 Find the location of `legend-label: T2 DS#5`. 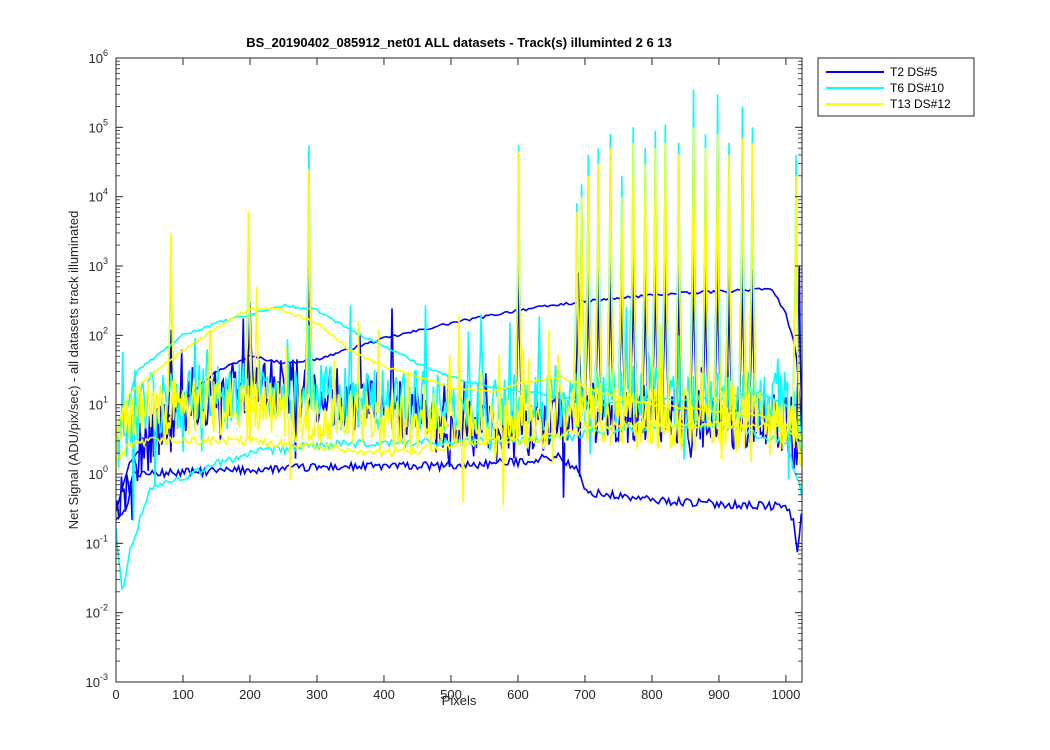

legend-label: T2 DS#5 is located at coordinates (914, 72).